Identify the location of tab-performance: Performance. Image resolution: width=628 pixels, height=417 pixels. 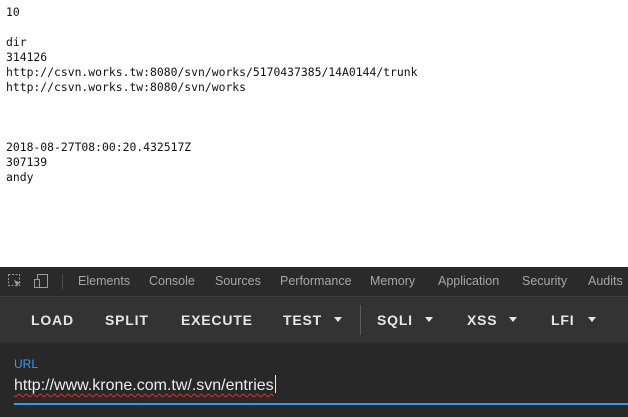
(316, 281).